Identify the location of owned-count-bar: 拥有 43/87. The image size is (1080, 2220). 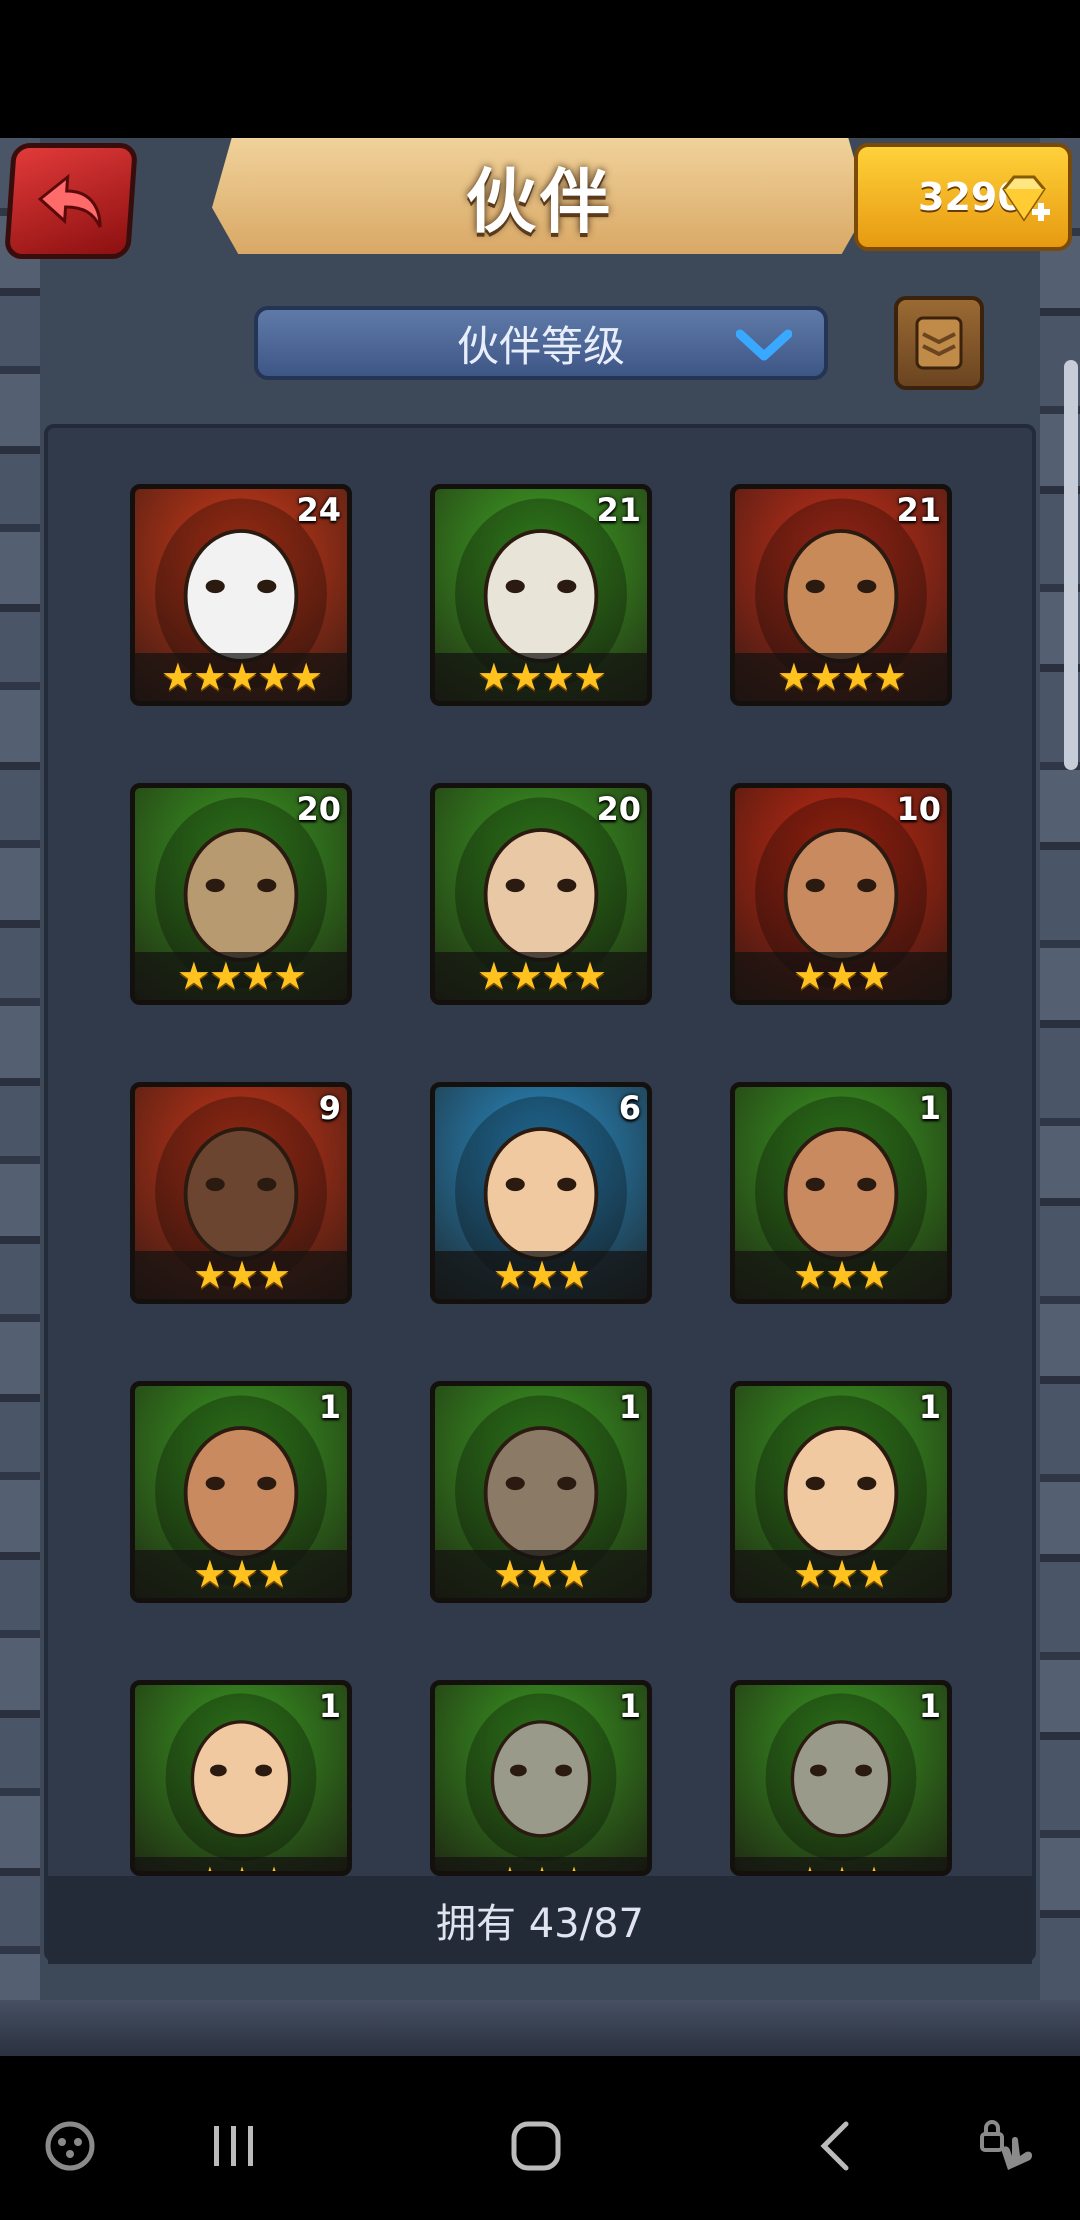
(540, 1920).